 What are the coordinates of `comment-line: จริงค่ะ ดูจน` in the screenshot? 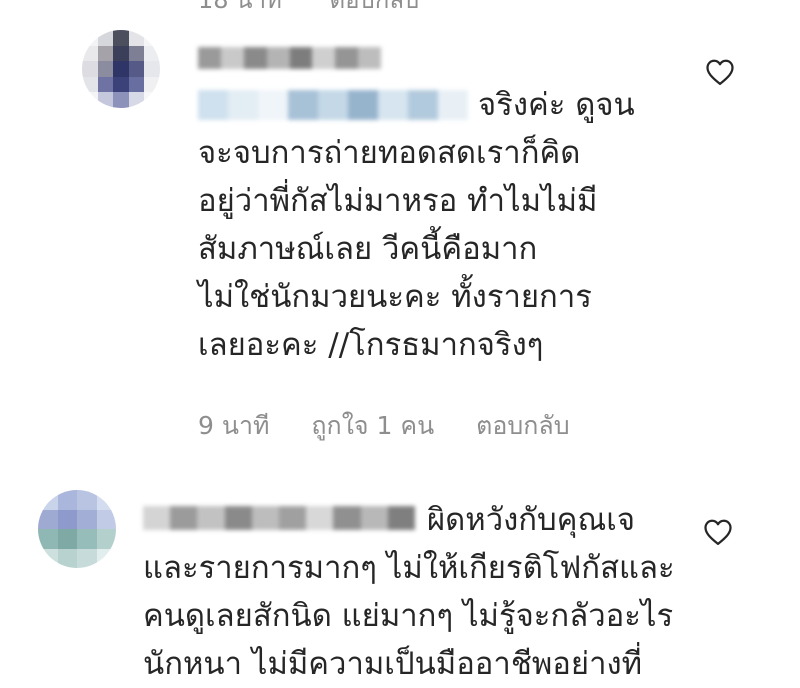 It's located at (556, 105).